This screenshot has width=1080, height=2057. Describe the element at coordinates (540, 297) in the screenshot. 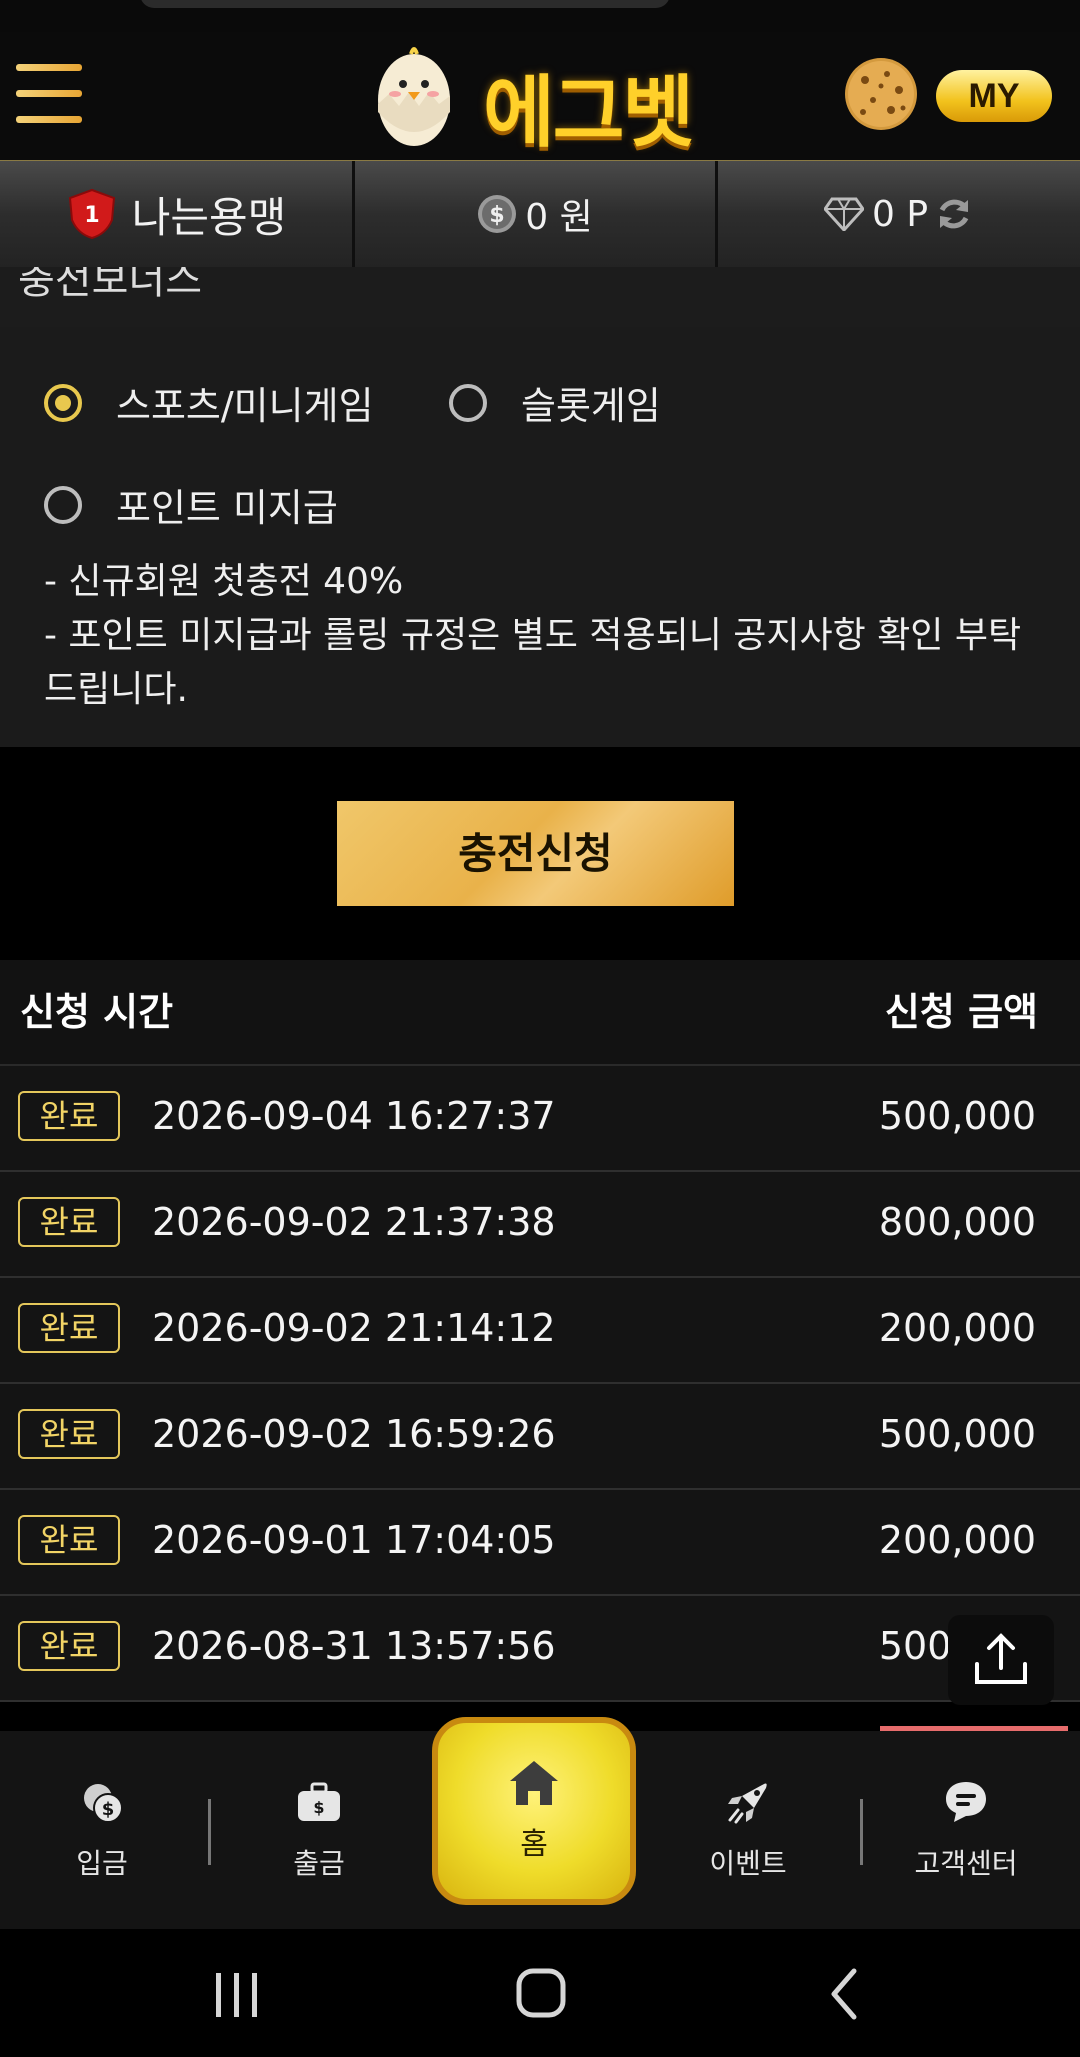

I see `bonus-section-title: 충전보너스` at that location.